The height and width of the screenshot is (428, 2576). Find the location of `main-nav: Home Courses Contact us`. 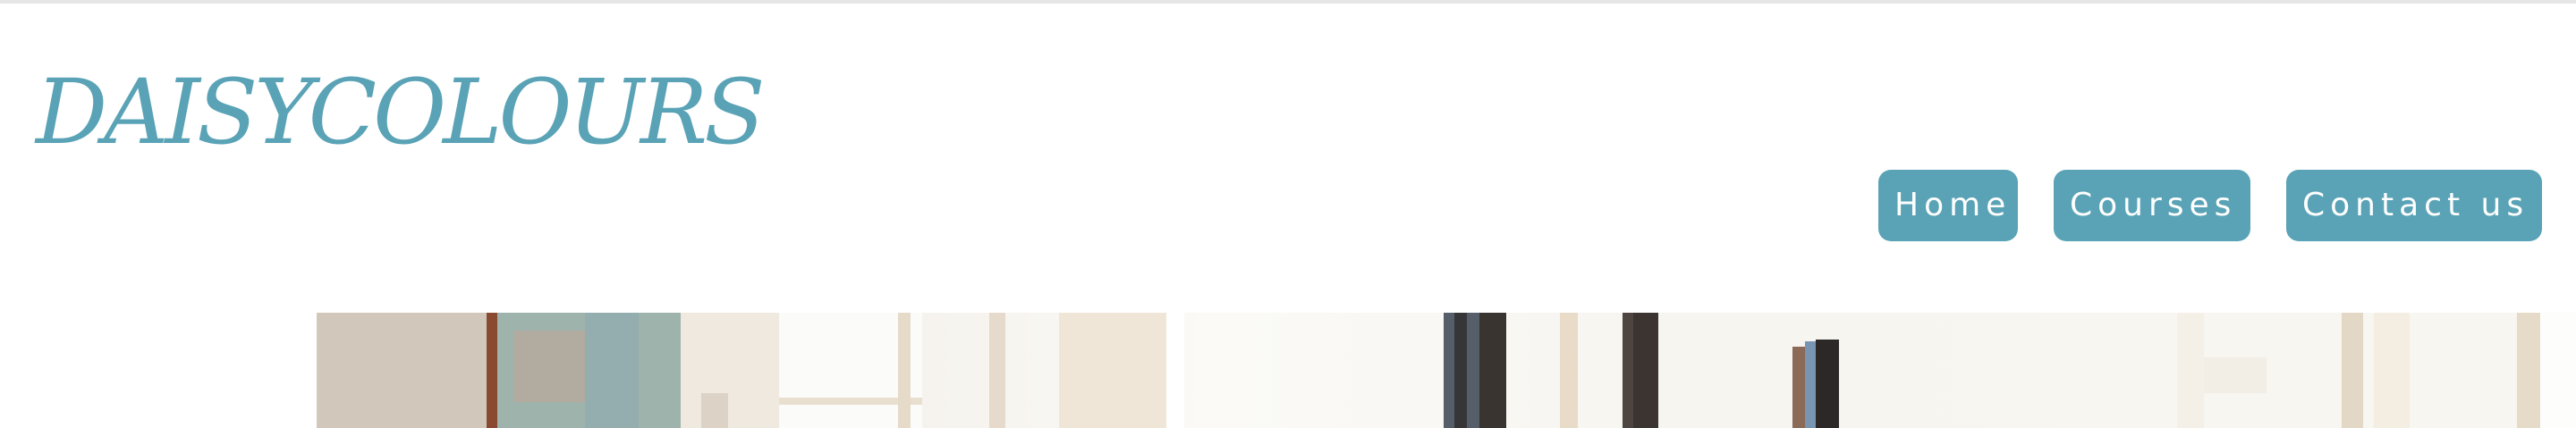

main-nav: Home Courses Contact us is located at coordinates (2210, 205).